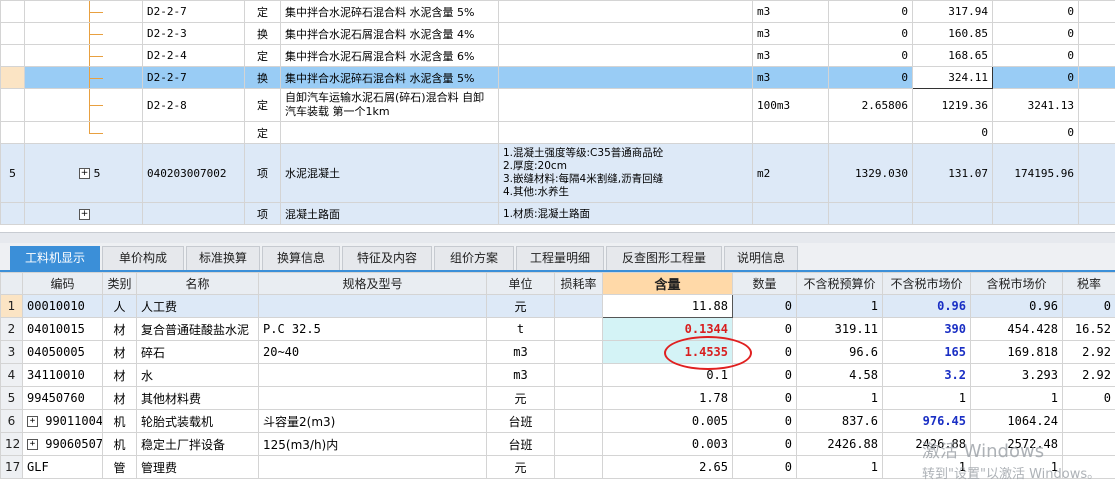 The width and height of the screenshot is (1115, 488). Describe the element at coordinates (952, 77) in the screenshot. I see `active-cell: 324.11` at that location.